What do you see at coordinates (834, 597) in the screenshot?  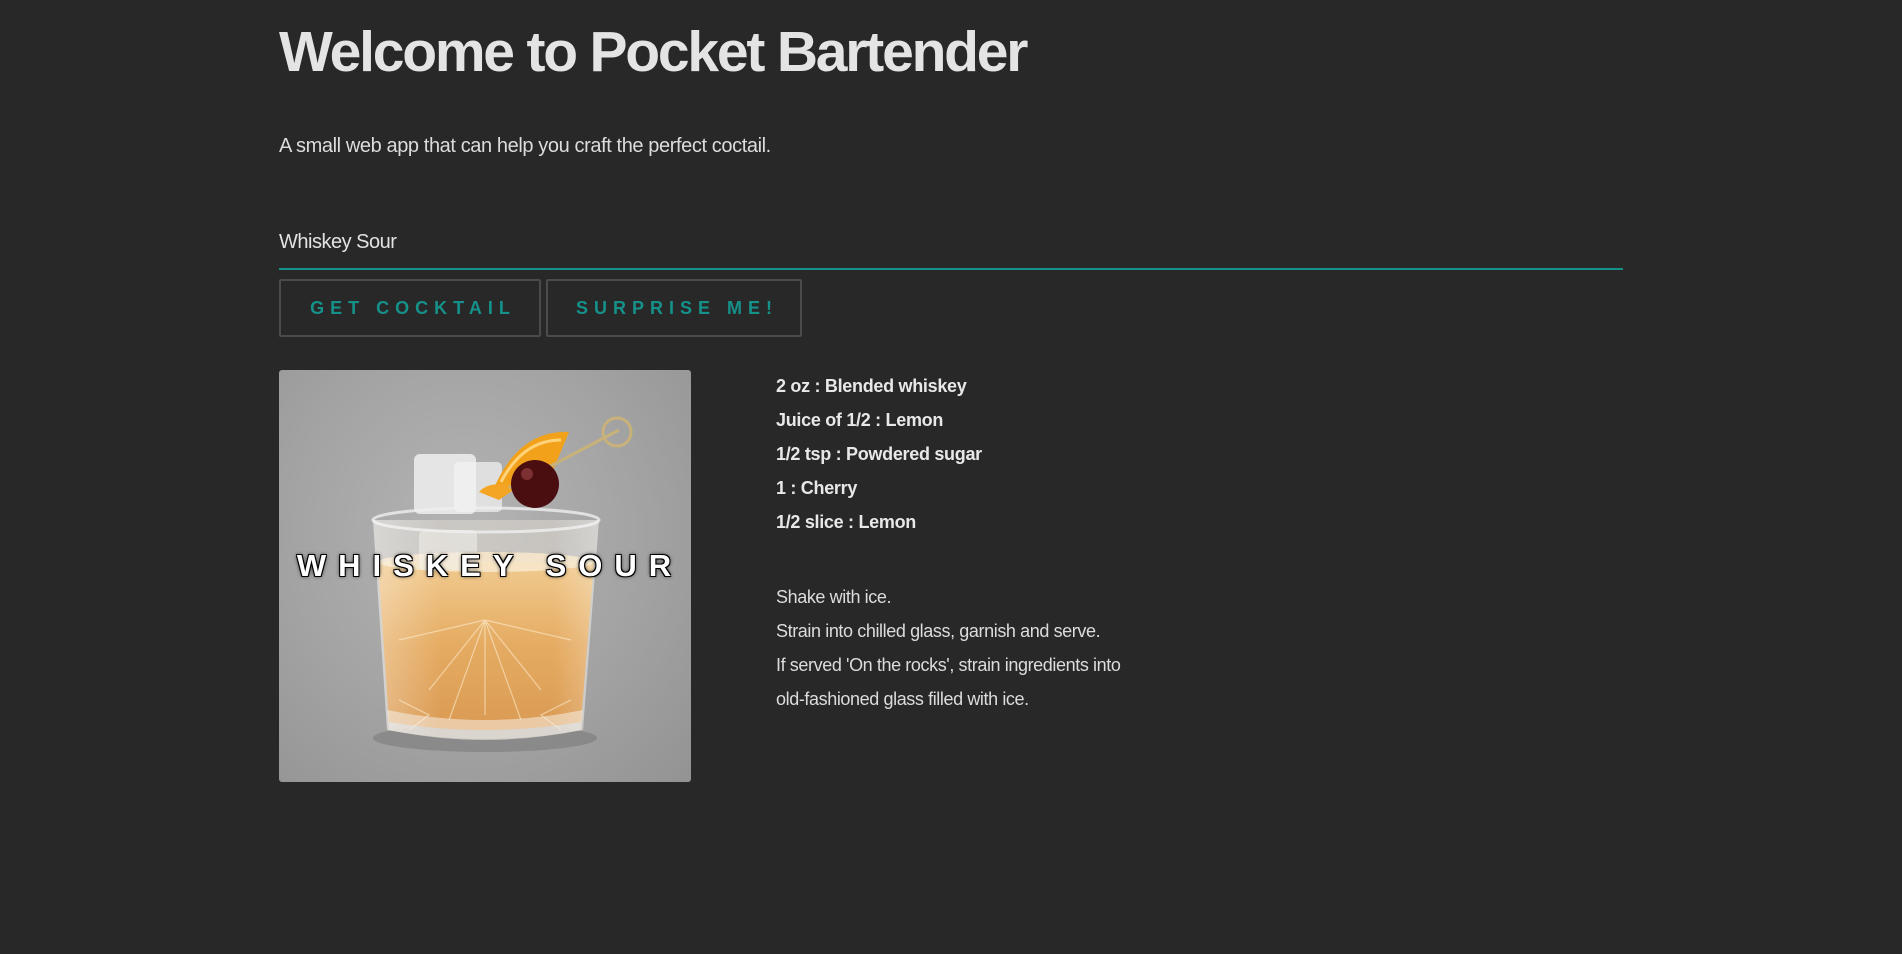 I see `instruction-line: Shake with ice.` at bounding box center [834, 597].